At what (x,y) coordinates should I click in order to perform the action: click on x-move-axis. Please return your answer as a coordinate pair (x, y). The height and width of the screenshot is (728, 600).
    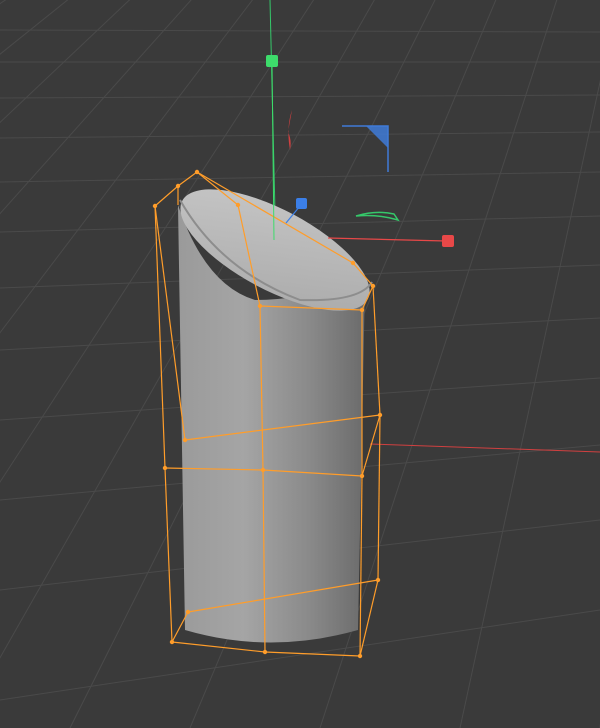
    Looking at the image, I should click on (387, 239).